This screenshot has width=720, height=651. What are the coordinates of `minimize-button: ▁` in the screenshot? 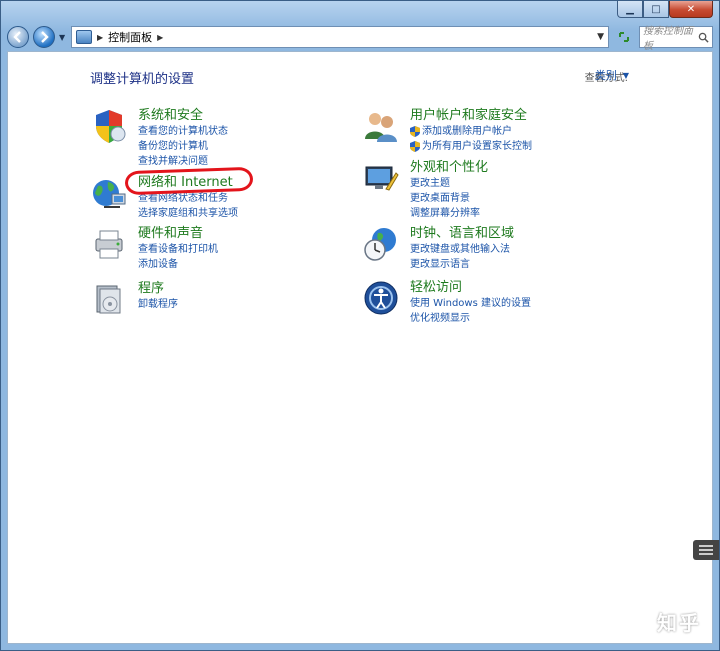 It's located at (630, 9).